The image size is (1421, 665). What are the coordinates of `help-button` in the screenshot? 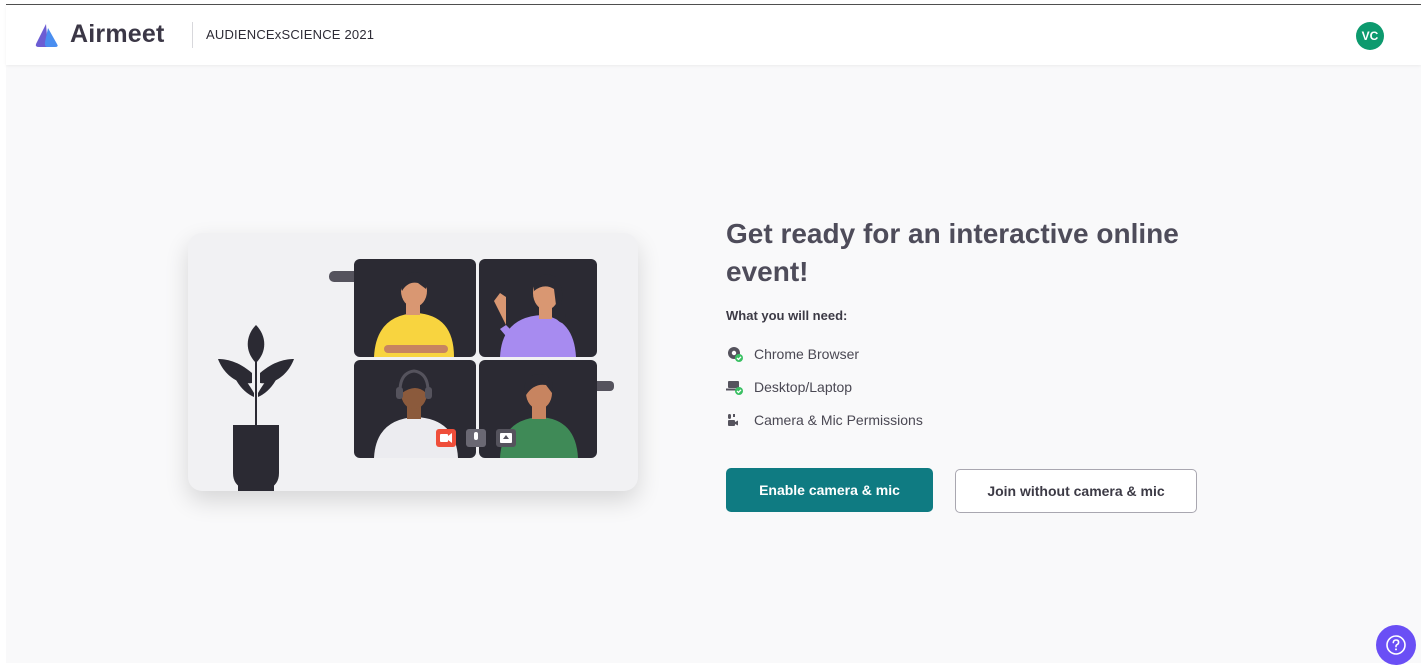 It's located at (1396, 645).